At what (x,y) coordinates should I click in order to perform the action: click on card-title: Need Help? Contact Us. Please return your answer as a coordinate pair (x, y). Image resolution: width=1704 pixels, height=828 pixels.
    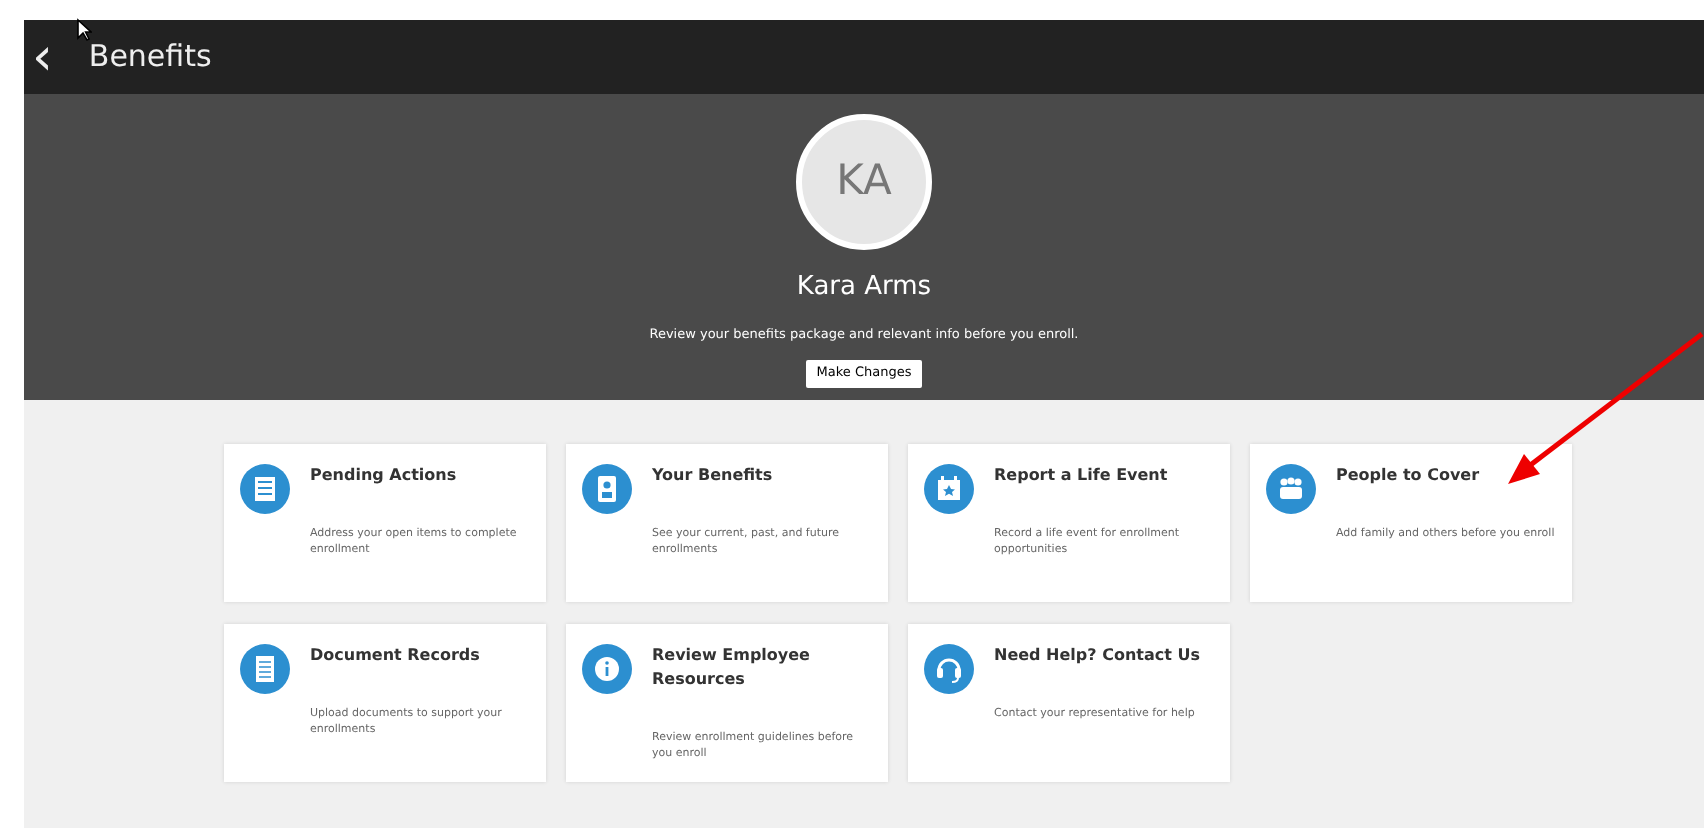
    Looking at the image, I should click on (1097, 656).